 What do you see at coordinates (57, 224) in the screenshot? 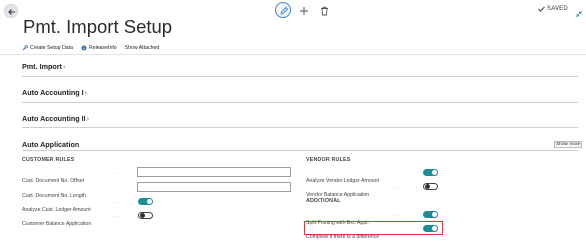
I see `field-label: Customer Balance Application` at bounding box center [57, 224].